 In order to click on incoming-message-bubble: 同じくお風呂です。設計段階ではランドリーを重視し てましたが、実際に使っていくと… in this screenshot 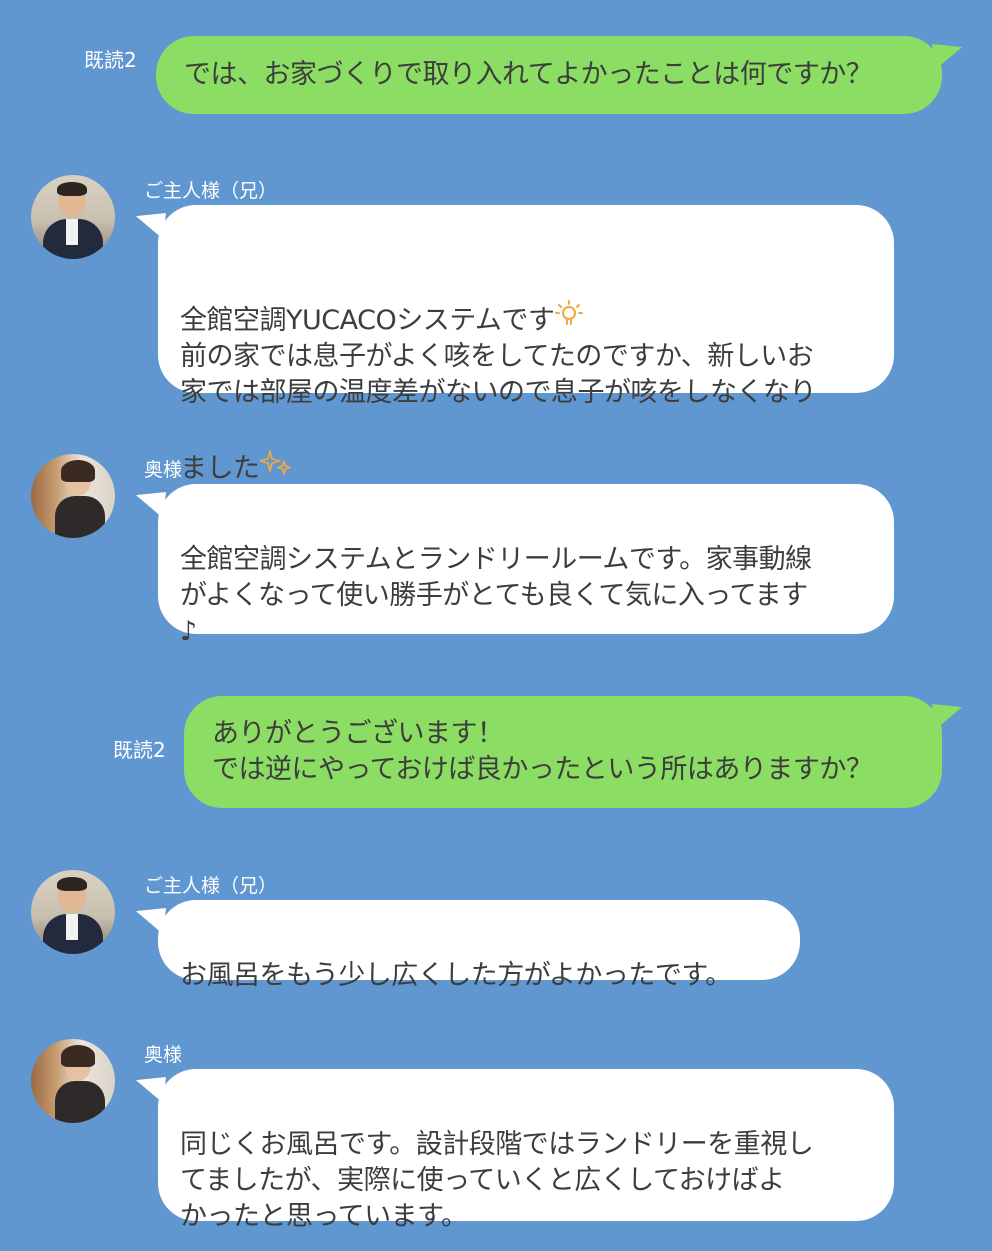, I will do `click(526, 1150)`.